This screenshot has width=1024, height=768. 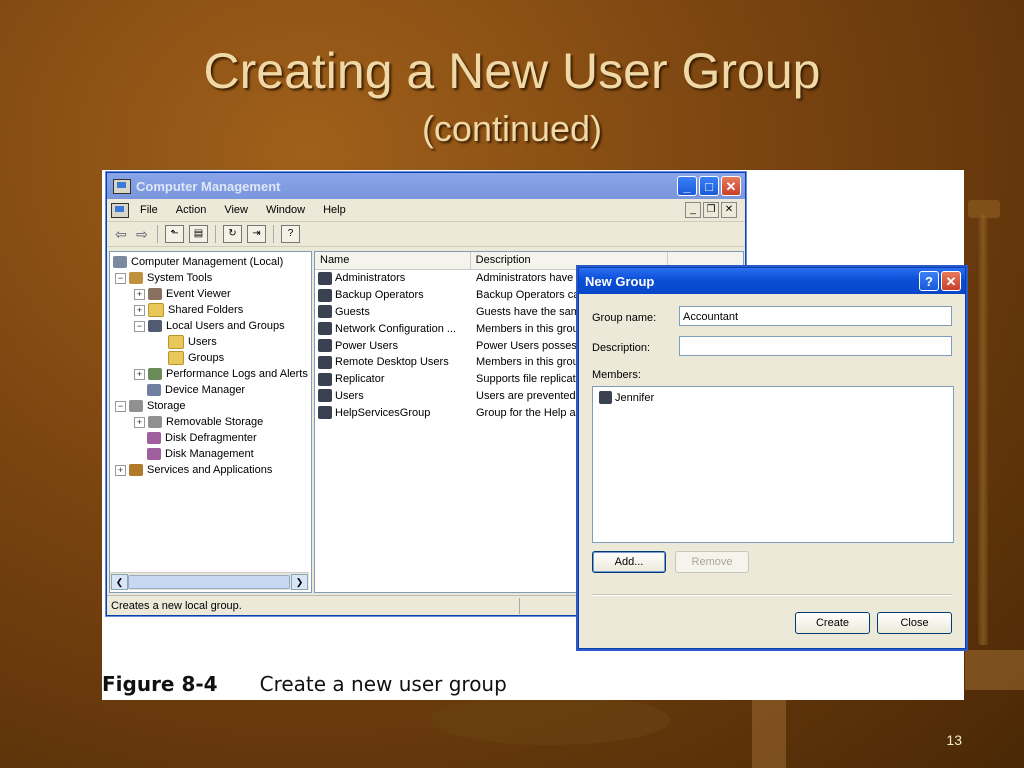 I want to click on console-icon, so click(x=120, y=210).